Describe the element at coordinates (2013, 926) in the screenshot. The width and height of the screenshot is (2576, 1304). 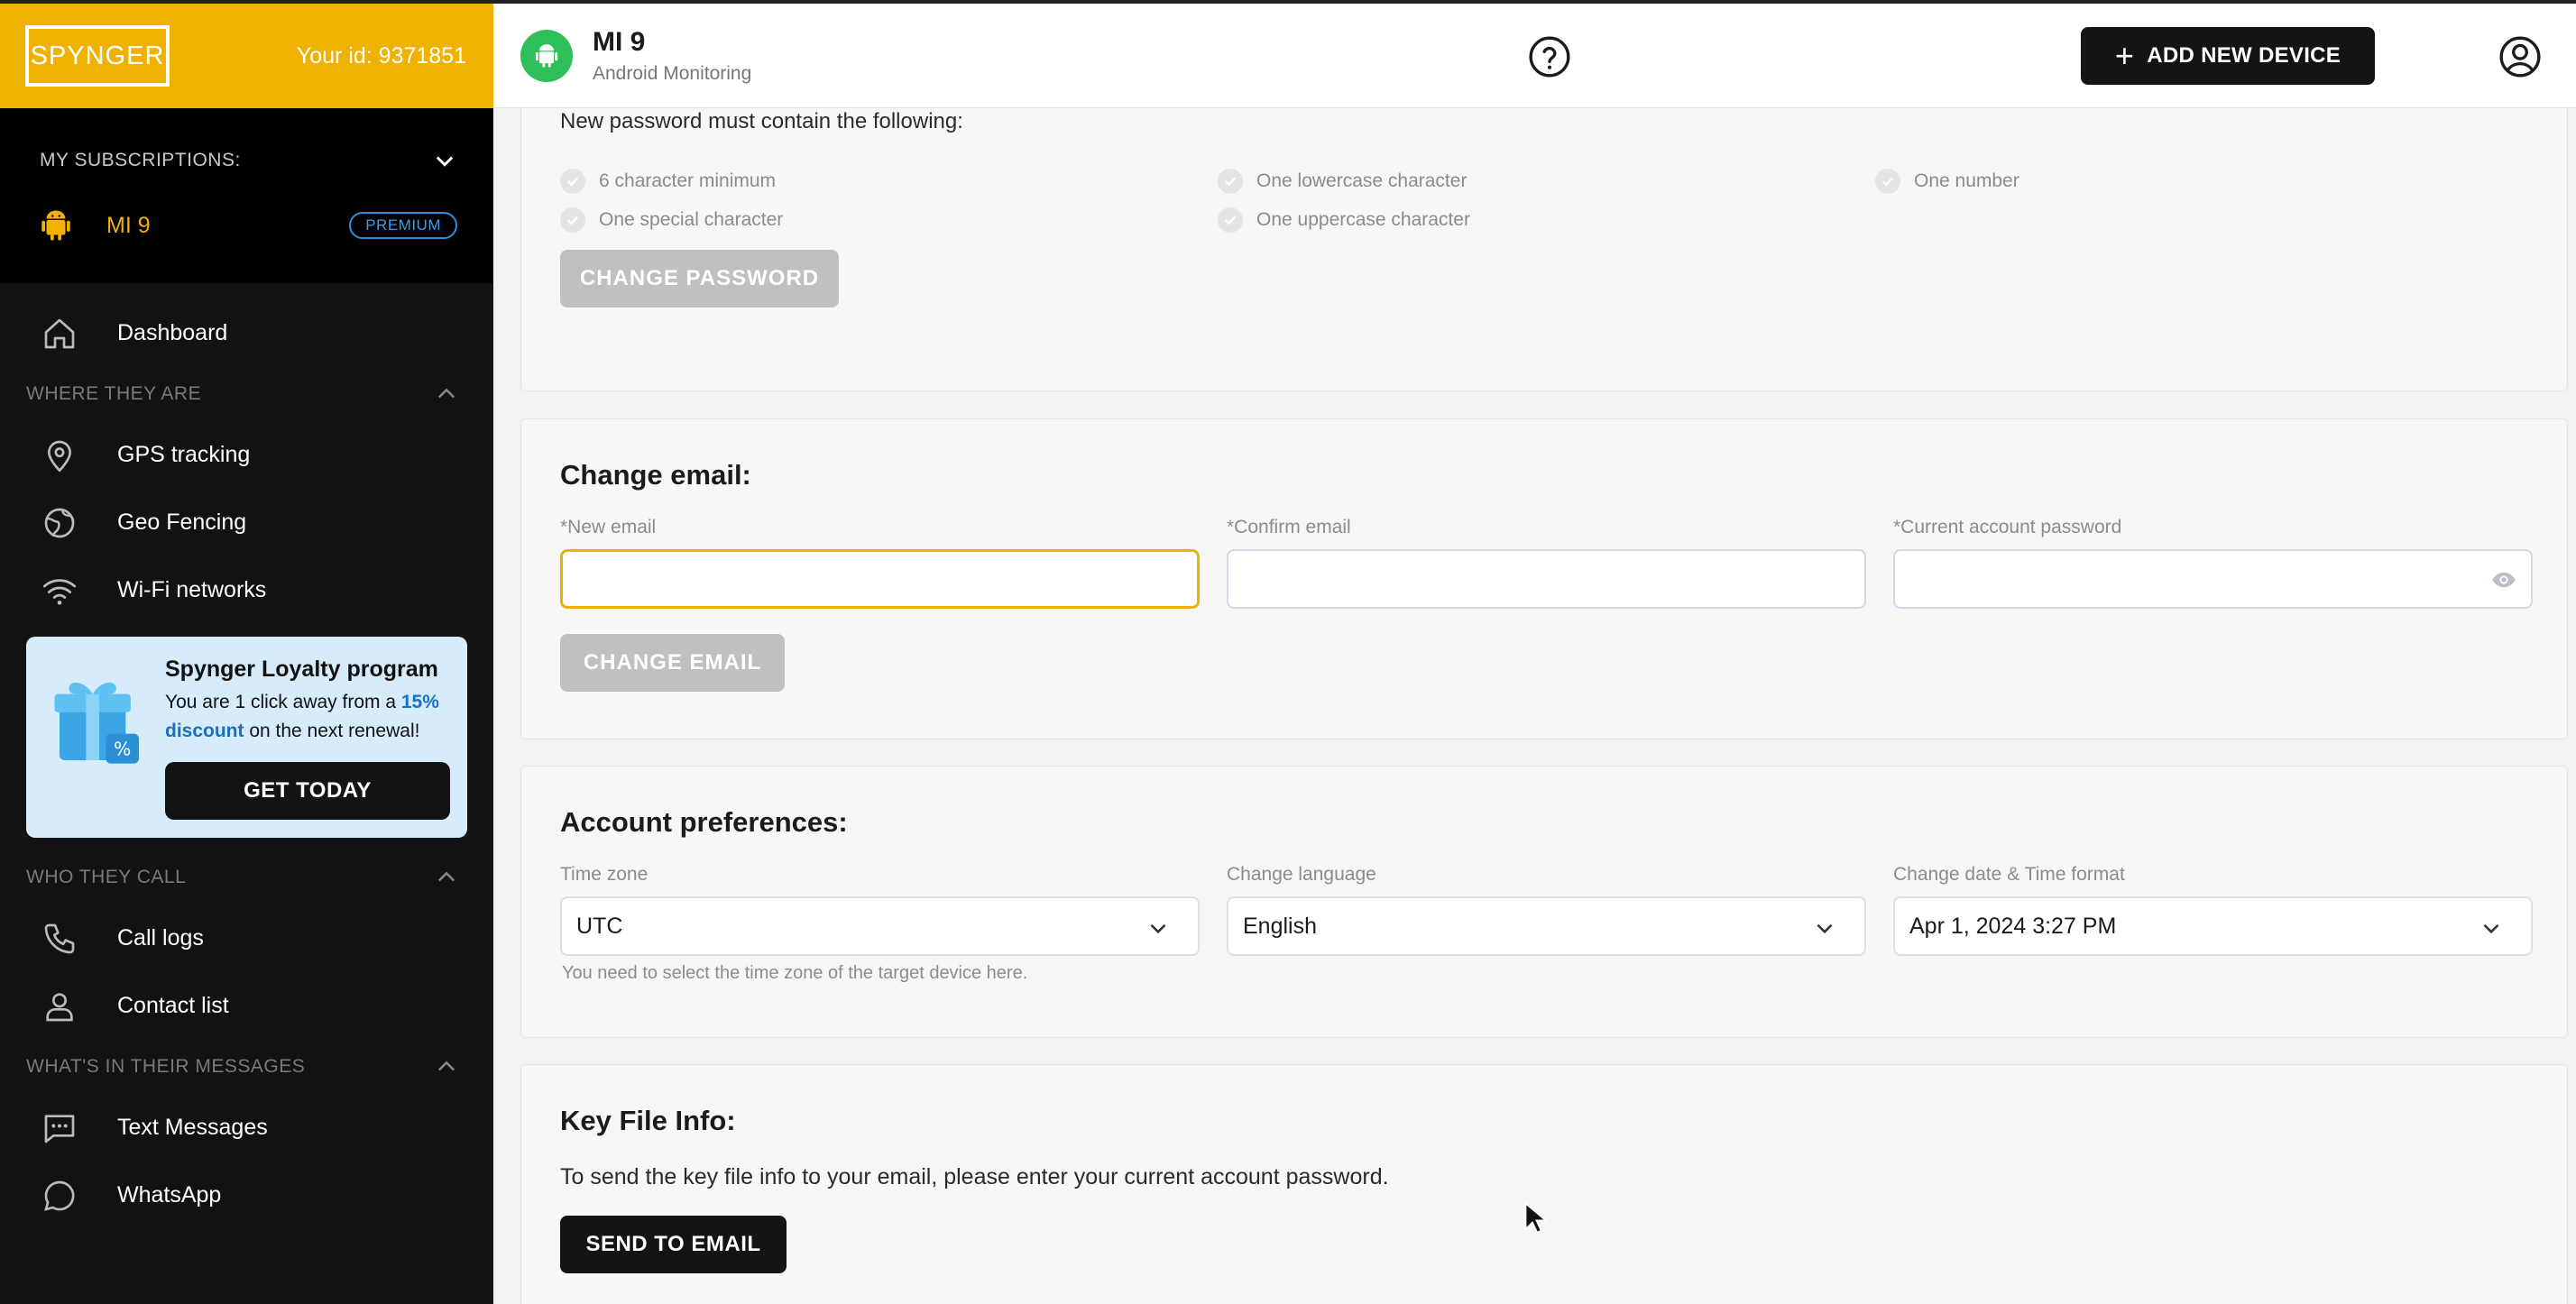
I see `datetime-format-value: Apr 1, 2024 3:27 PM` at that location.